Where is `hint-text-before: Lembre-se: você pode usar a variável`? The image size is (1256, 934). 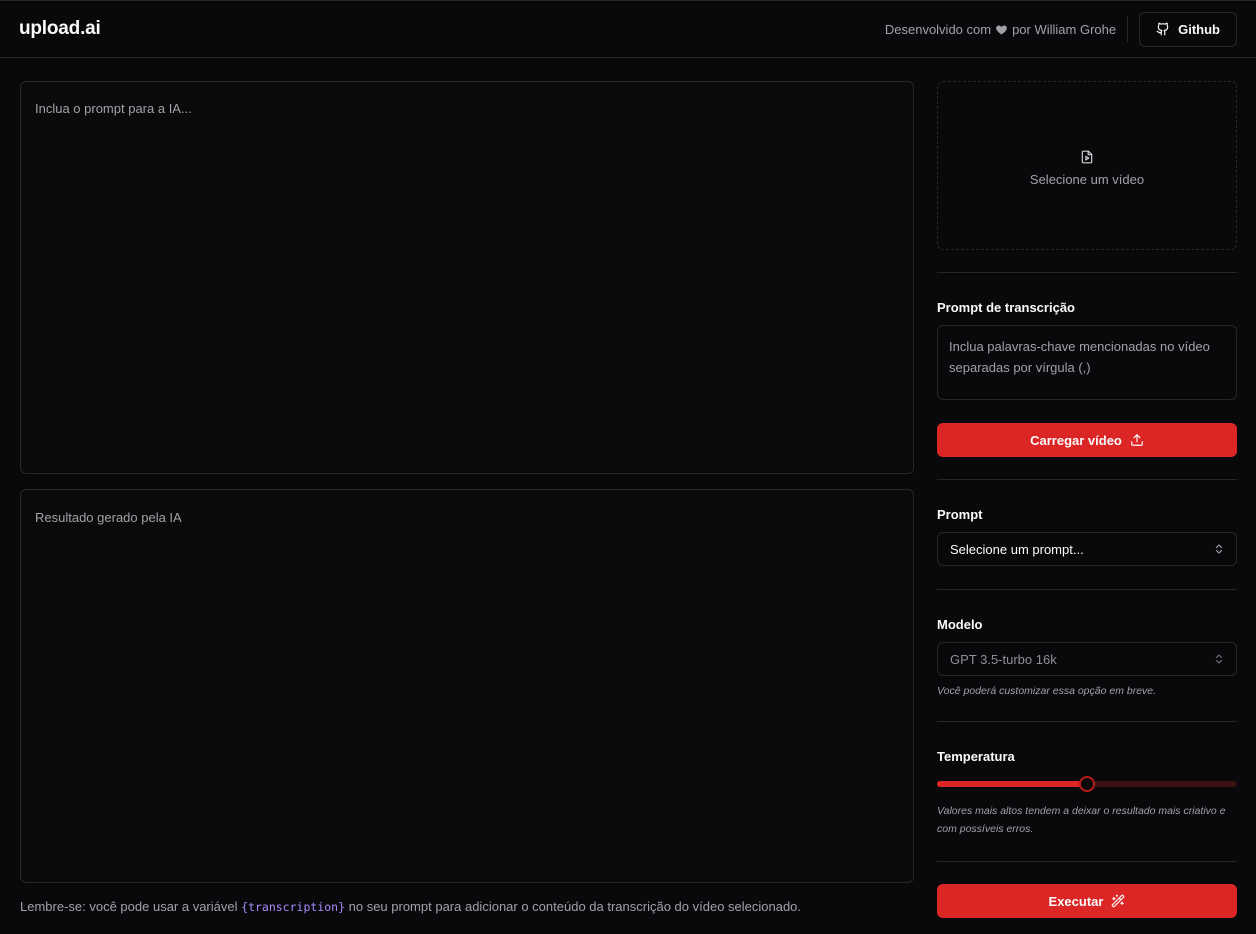
hint-text-before: Lembre-se: você pode usar a variável is located at coordinates (129, 906).